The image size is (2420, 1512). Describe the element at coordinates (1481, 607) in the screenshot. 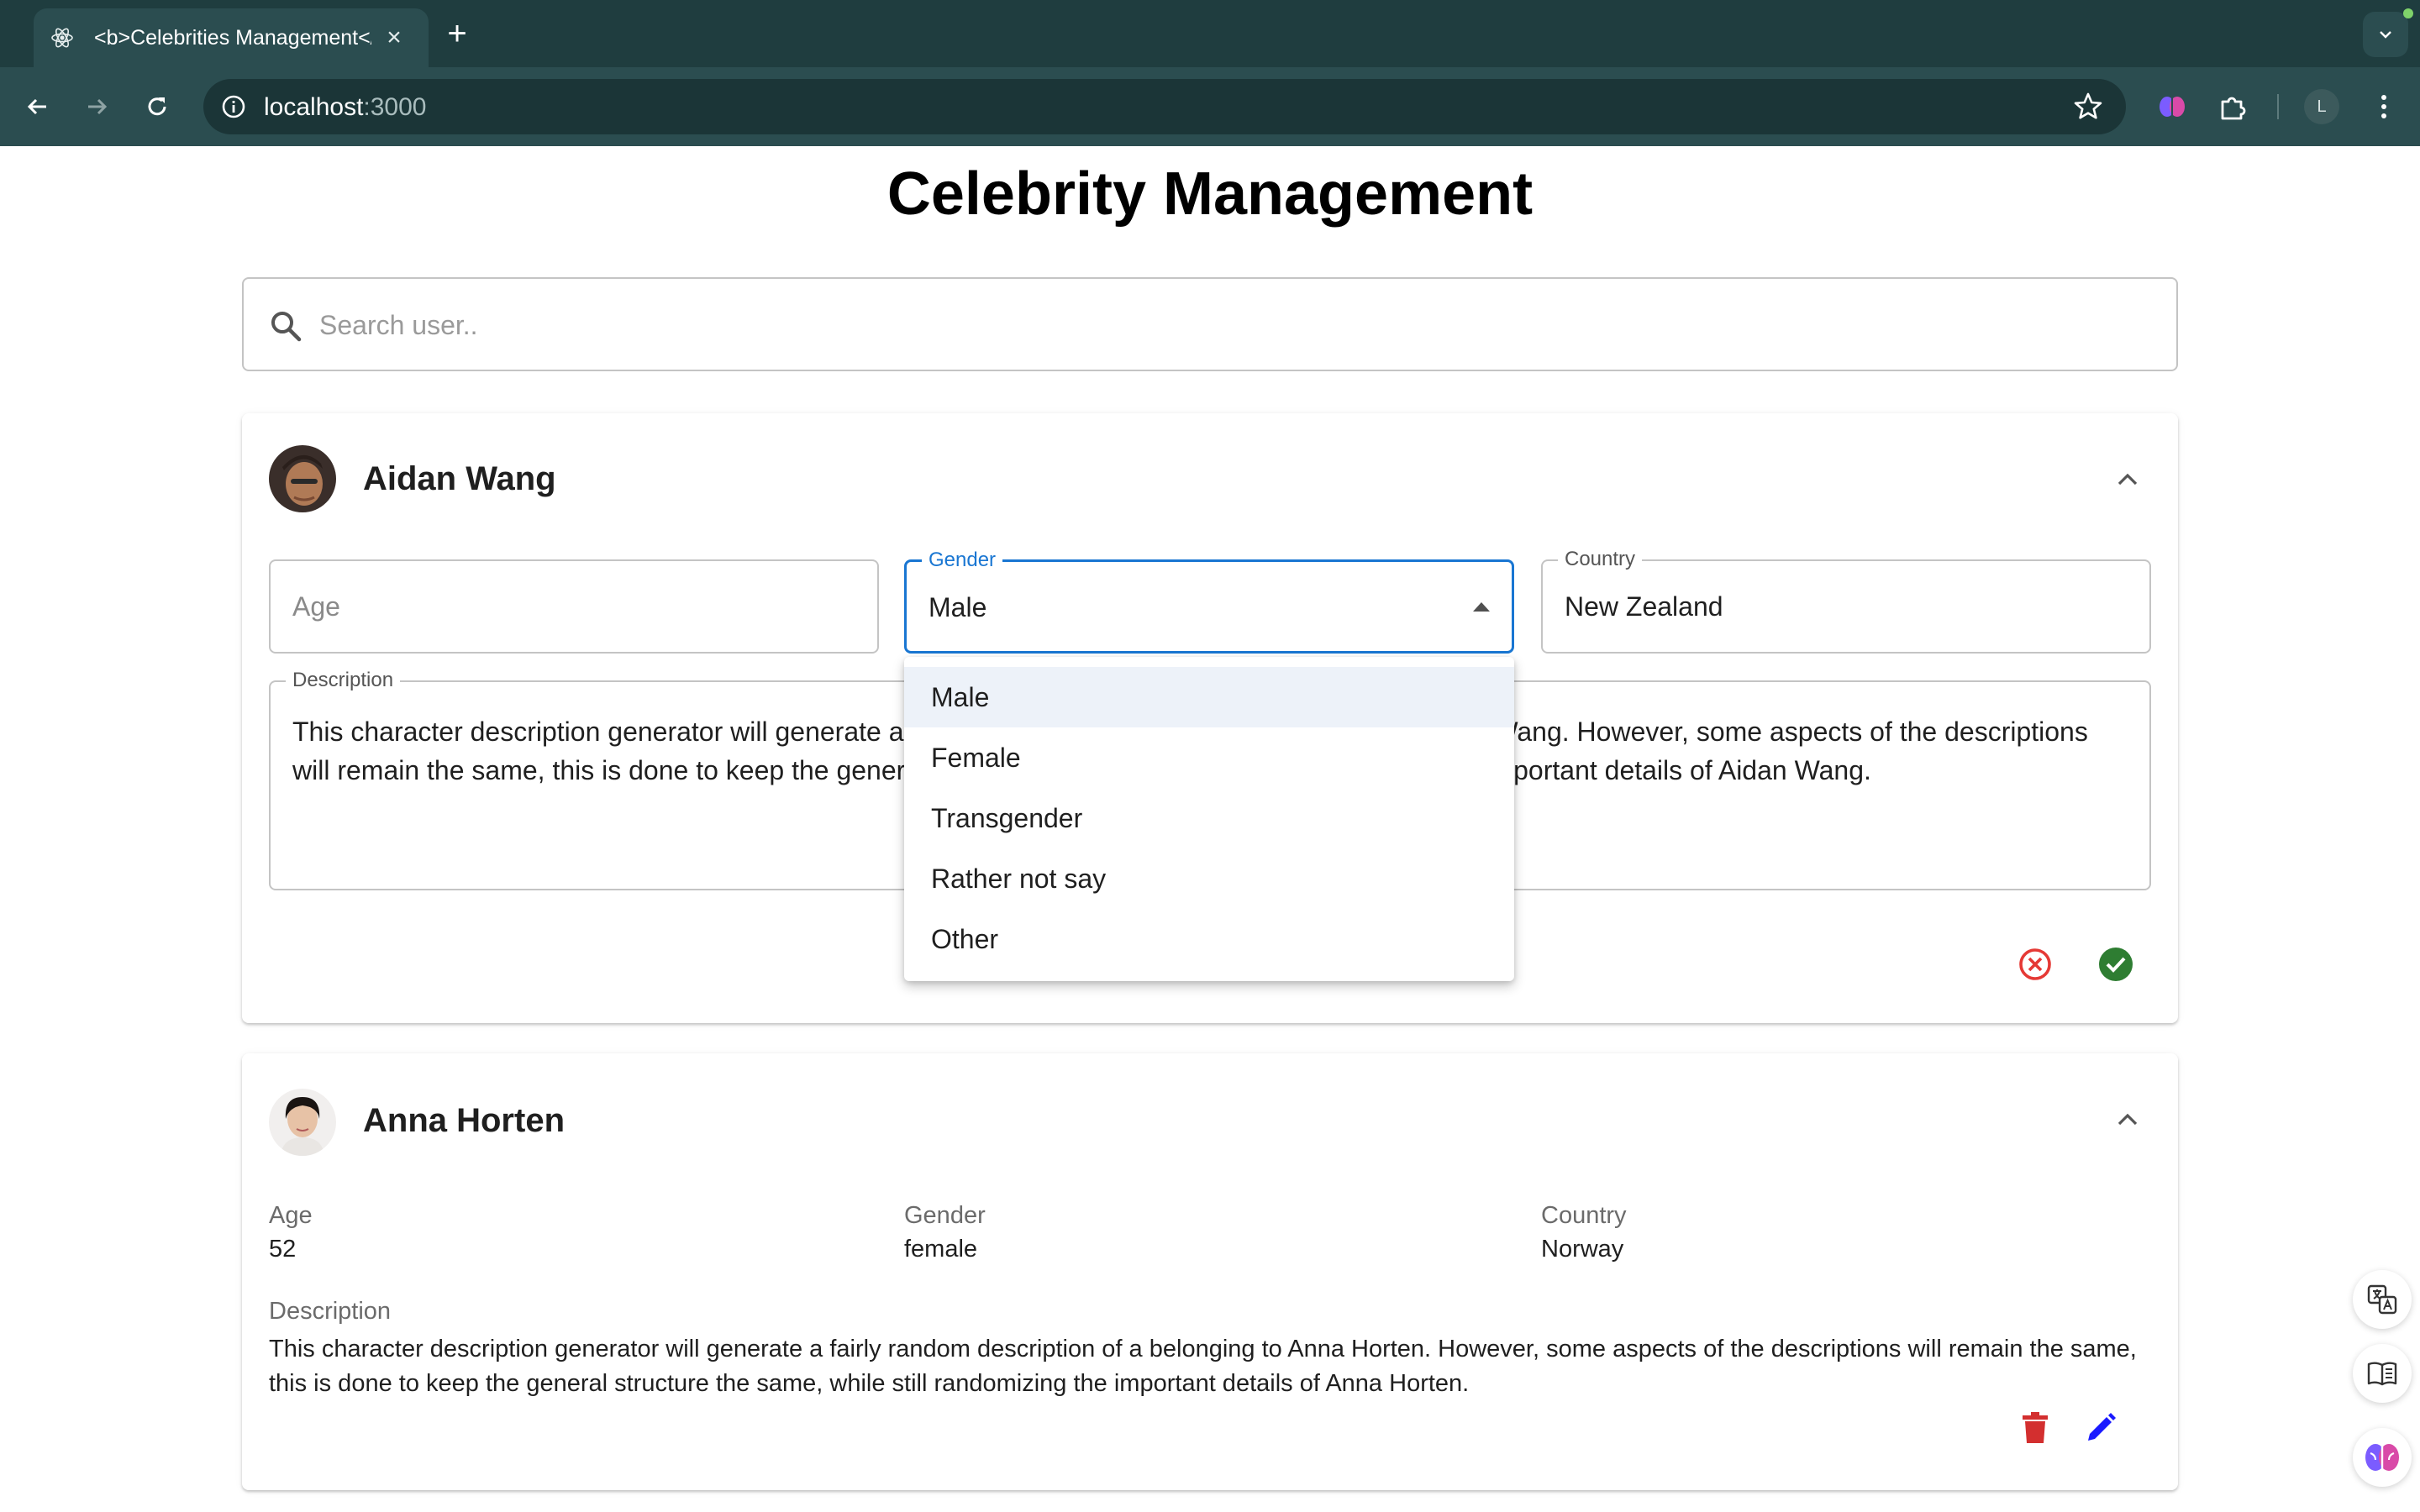

I see `caret-up-icon` at that location.